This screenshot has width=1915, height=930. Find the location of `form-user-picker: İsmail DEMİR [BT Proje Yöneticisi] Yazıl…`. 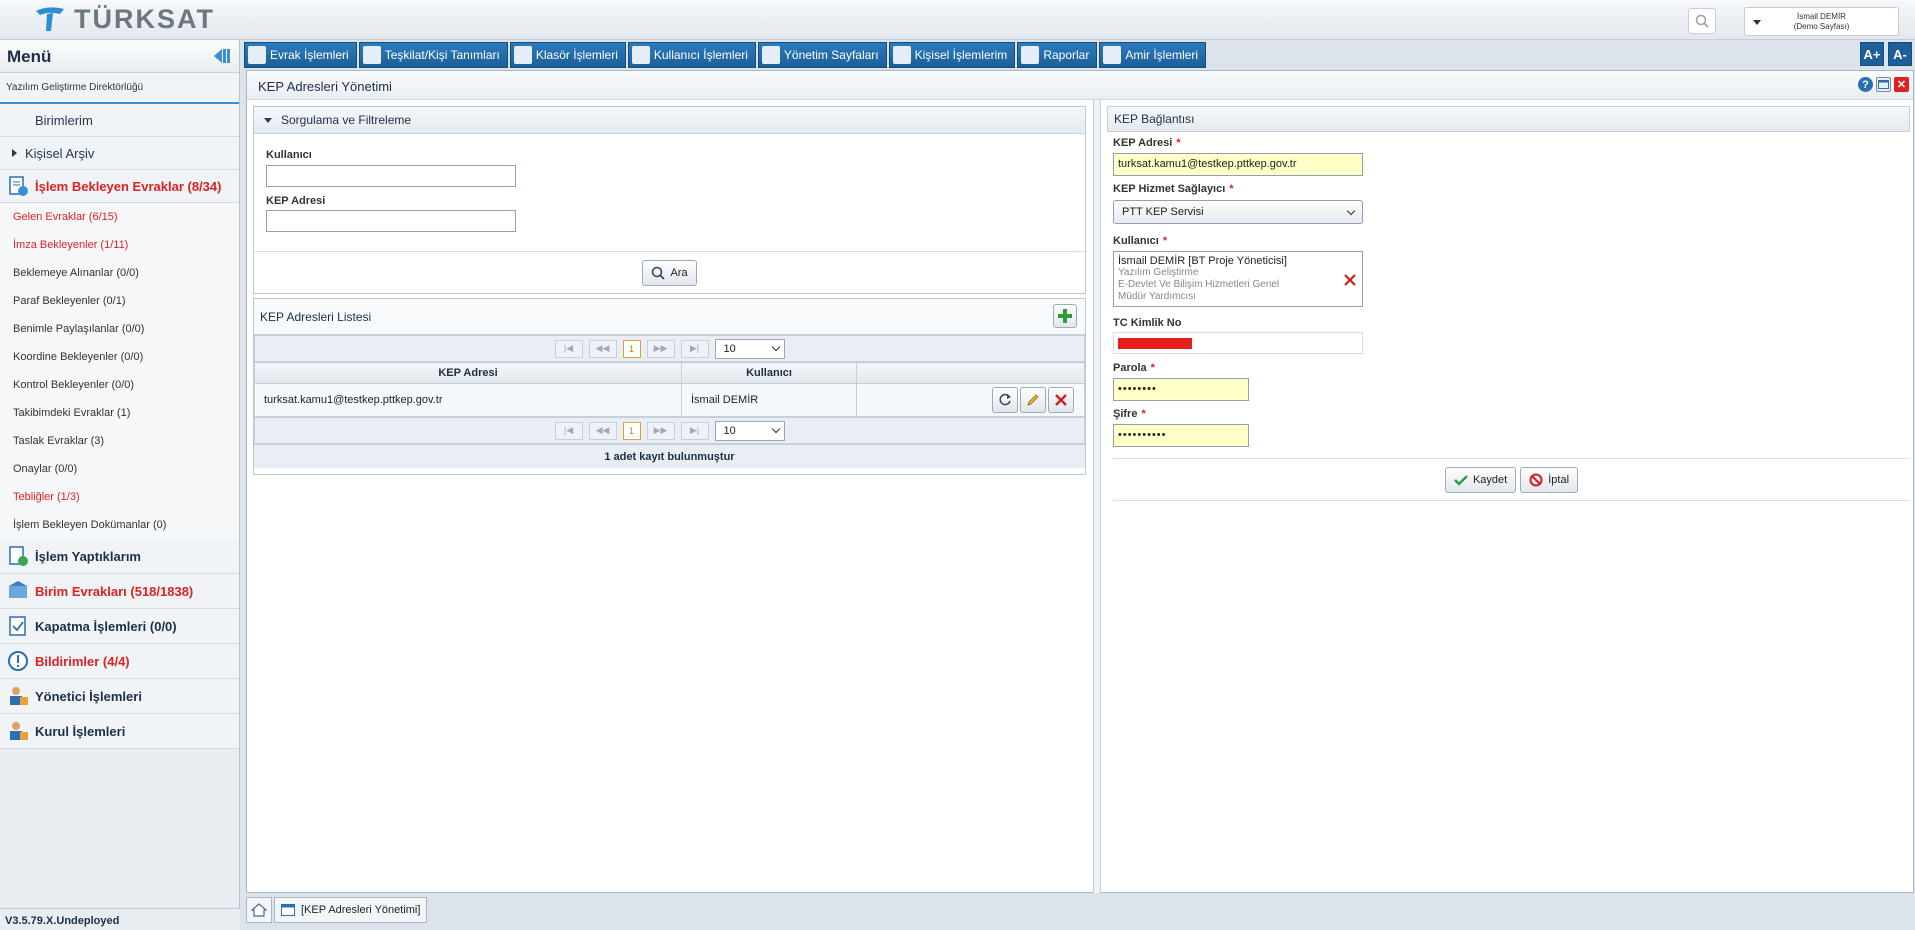

form-user-picker: İsmail DEMİR [BT Proje Yöneticisi] Yazıl… is located at coordinates (1238, 279).